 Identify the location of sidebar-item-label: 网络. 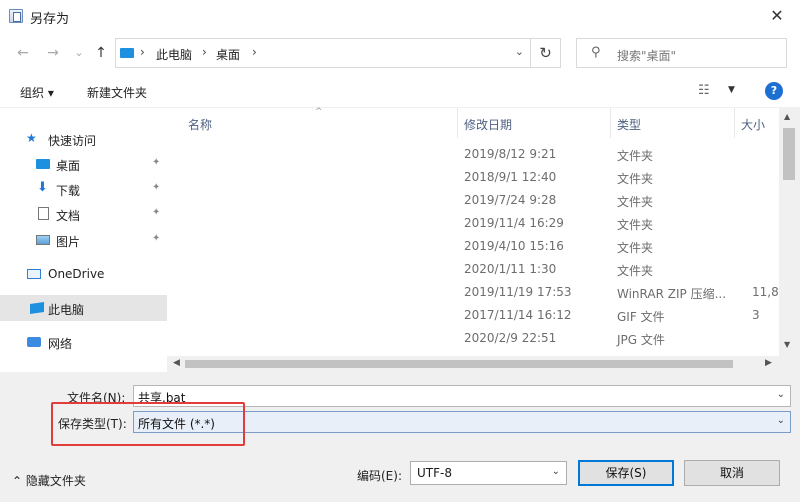
(60, 344).